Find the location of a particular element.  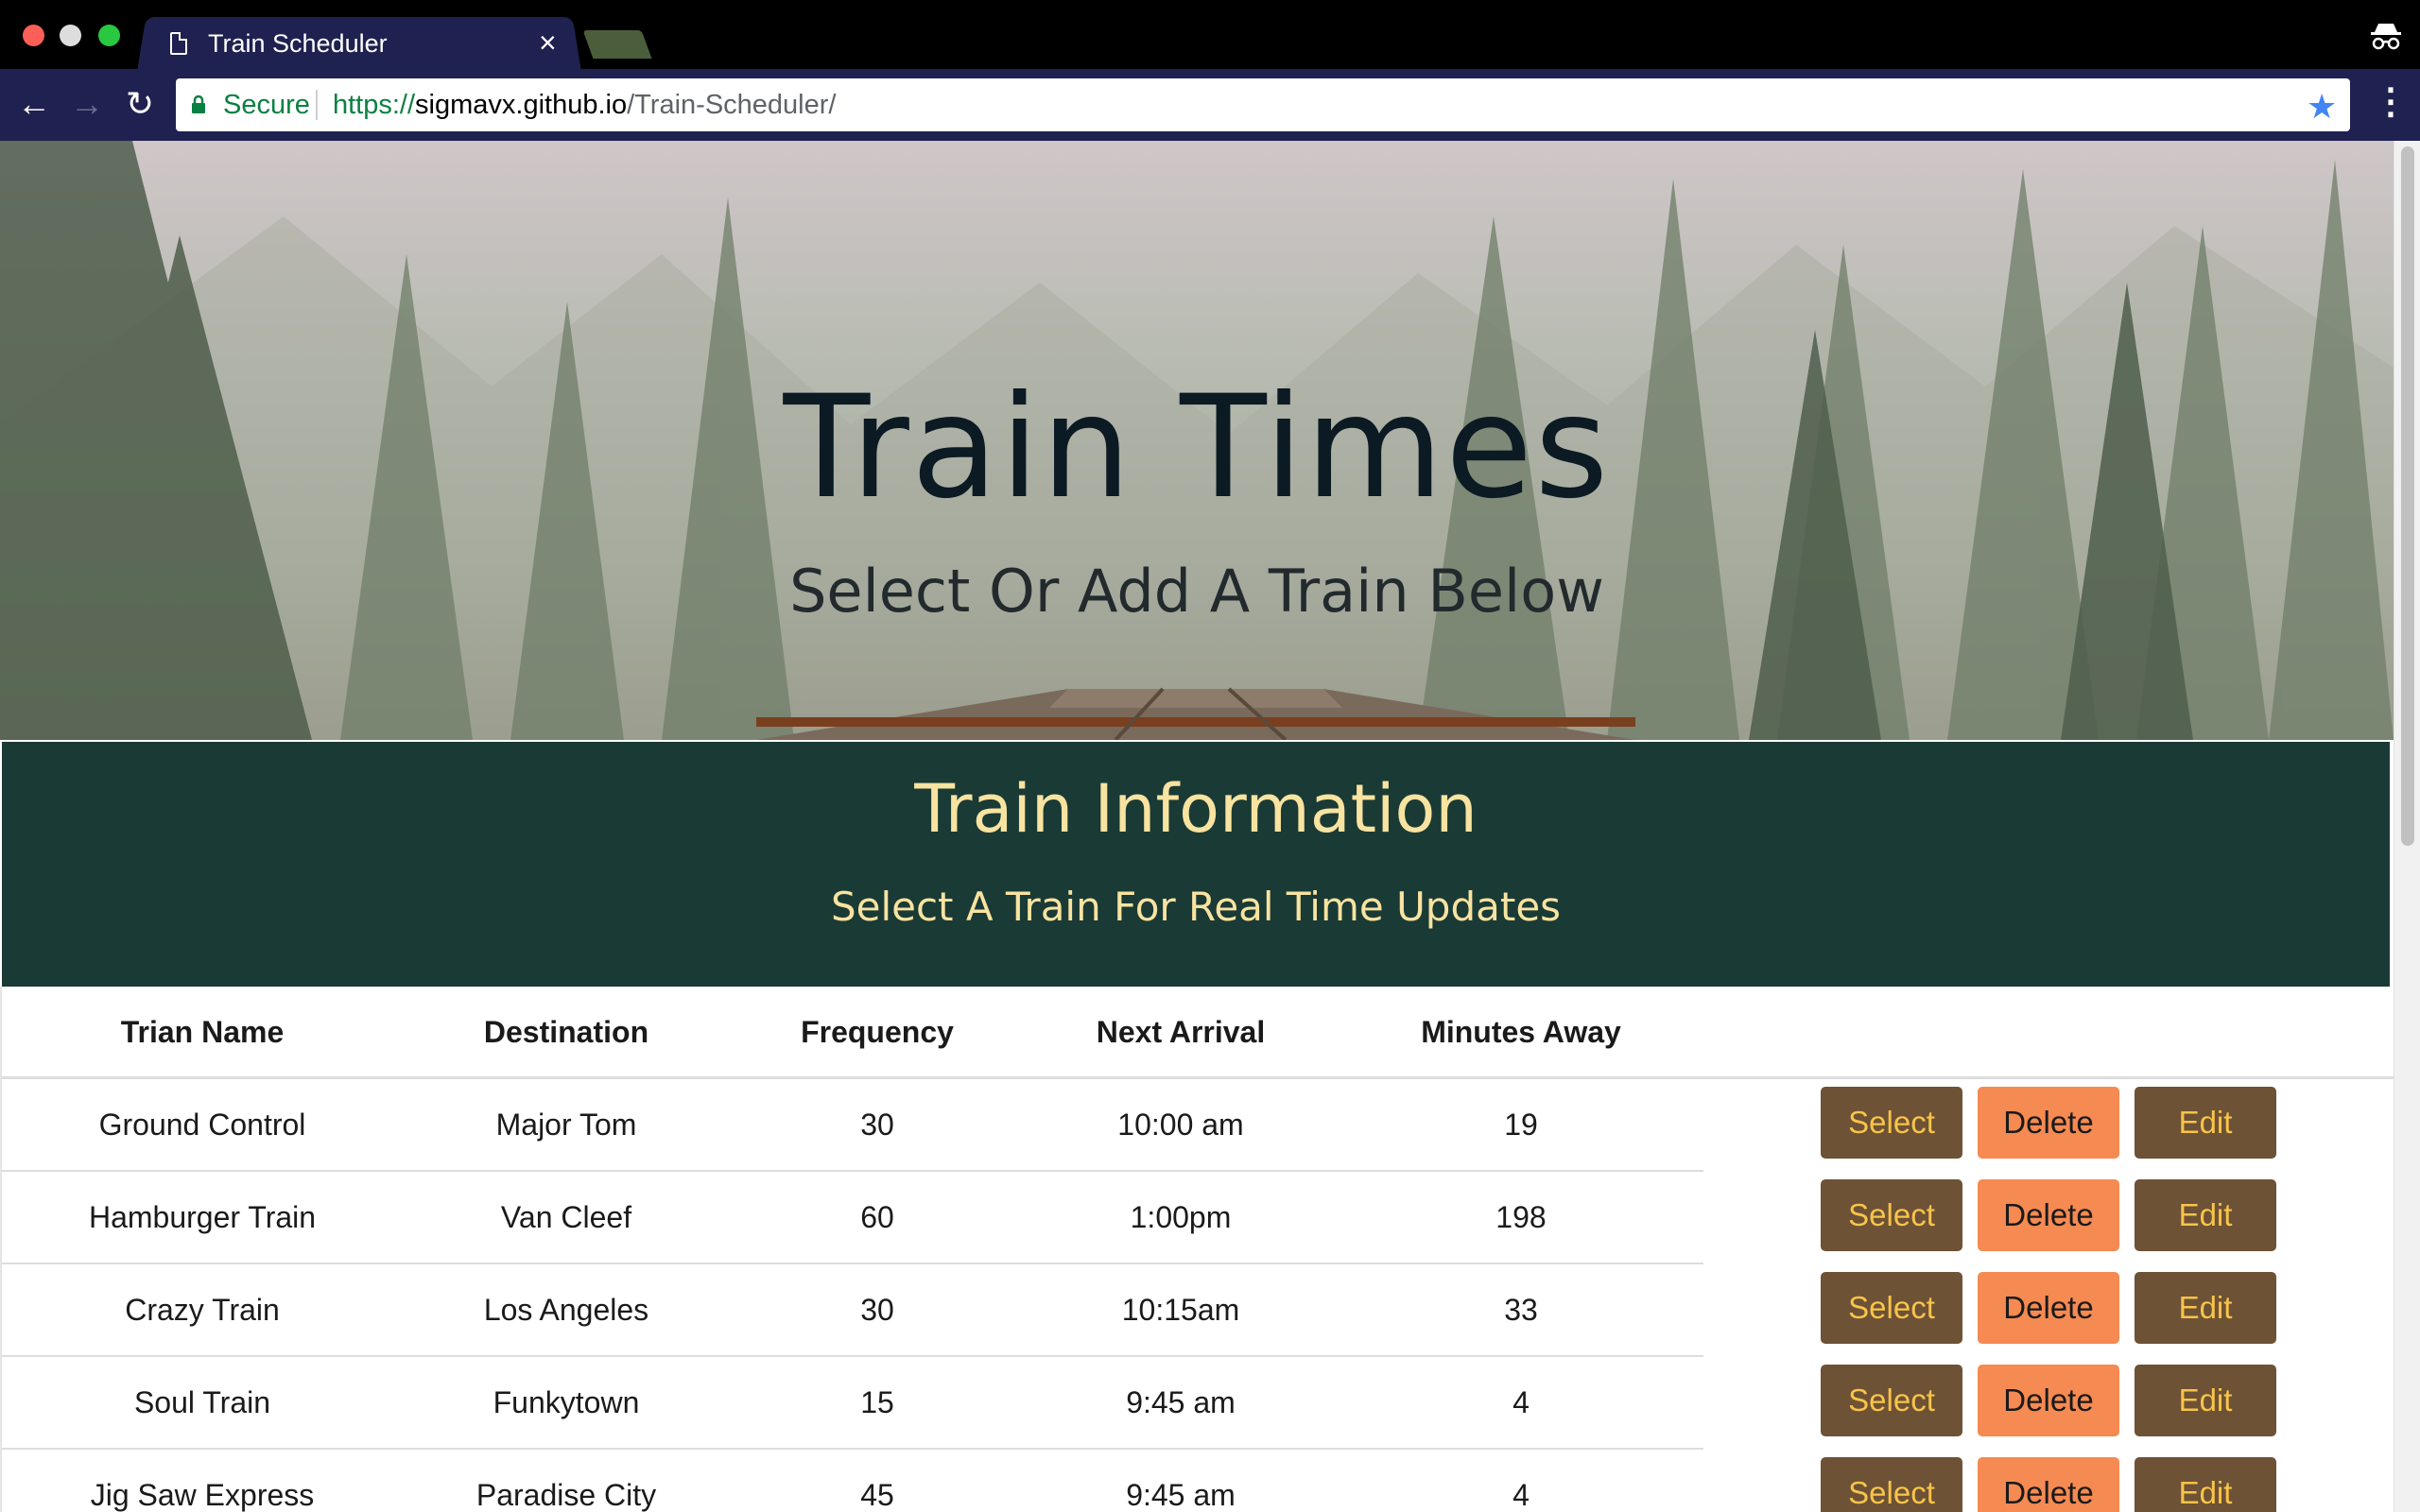

next-arrival-cell: 10:00 am is located at coordinates (1181, 1125).